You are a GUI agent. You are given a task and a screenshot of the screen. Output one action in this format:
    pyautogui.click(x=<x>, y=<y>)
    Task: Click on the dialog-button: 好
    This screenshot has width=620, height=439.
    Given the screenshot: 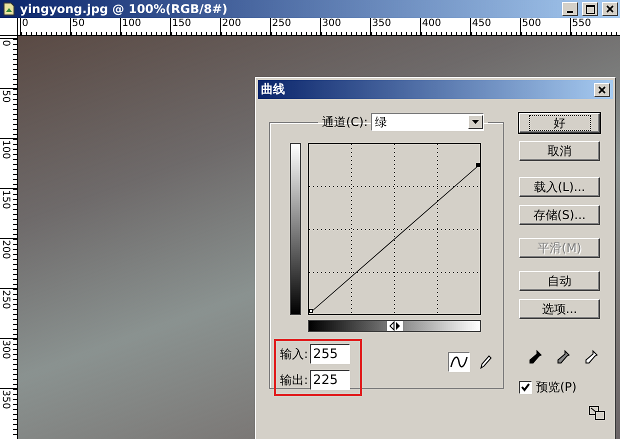 What is the action you would take?
    pyautogui.click(x=559, y=123)
    